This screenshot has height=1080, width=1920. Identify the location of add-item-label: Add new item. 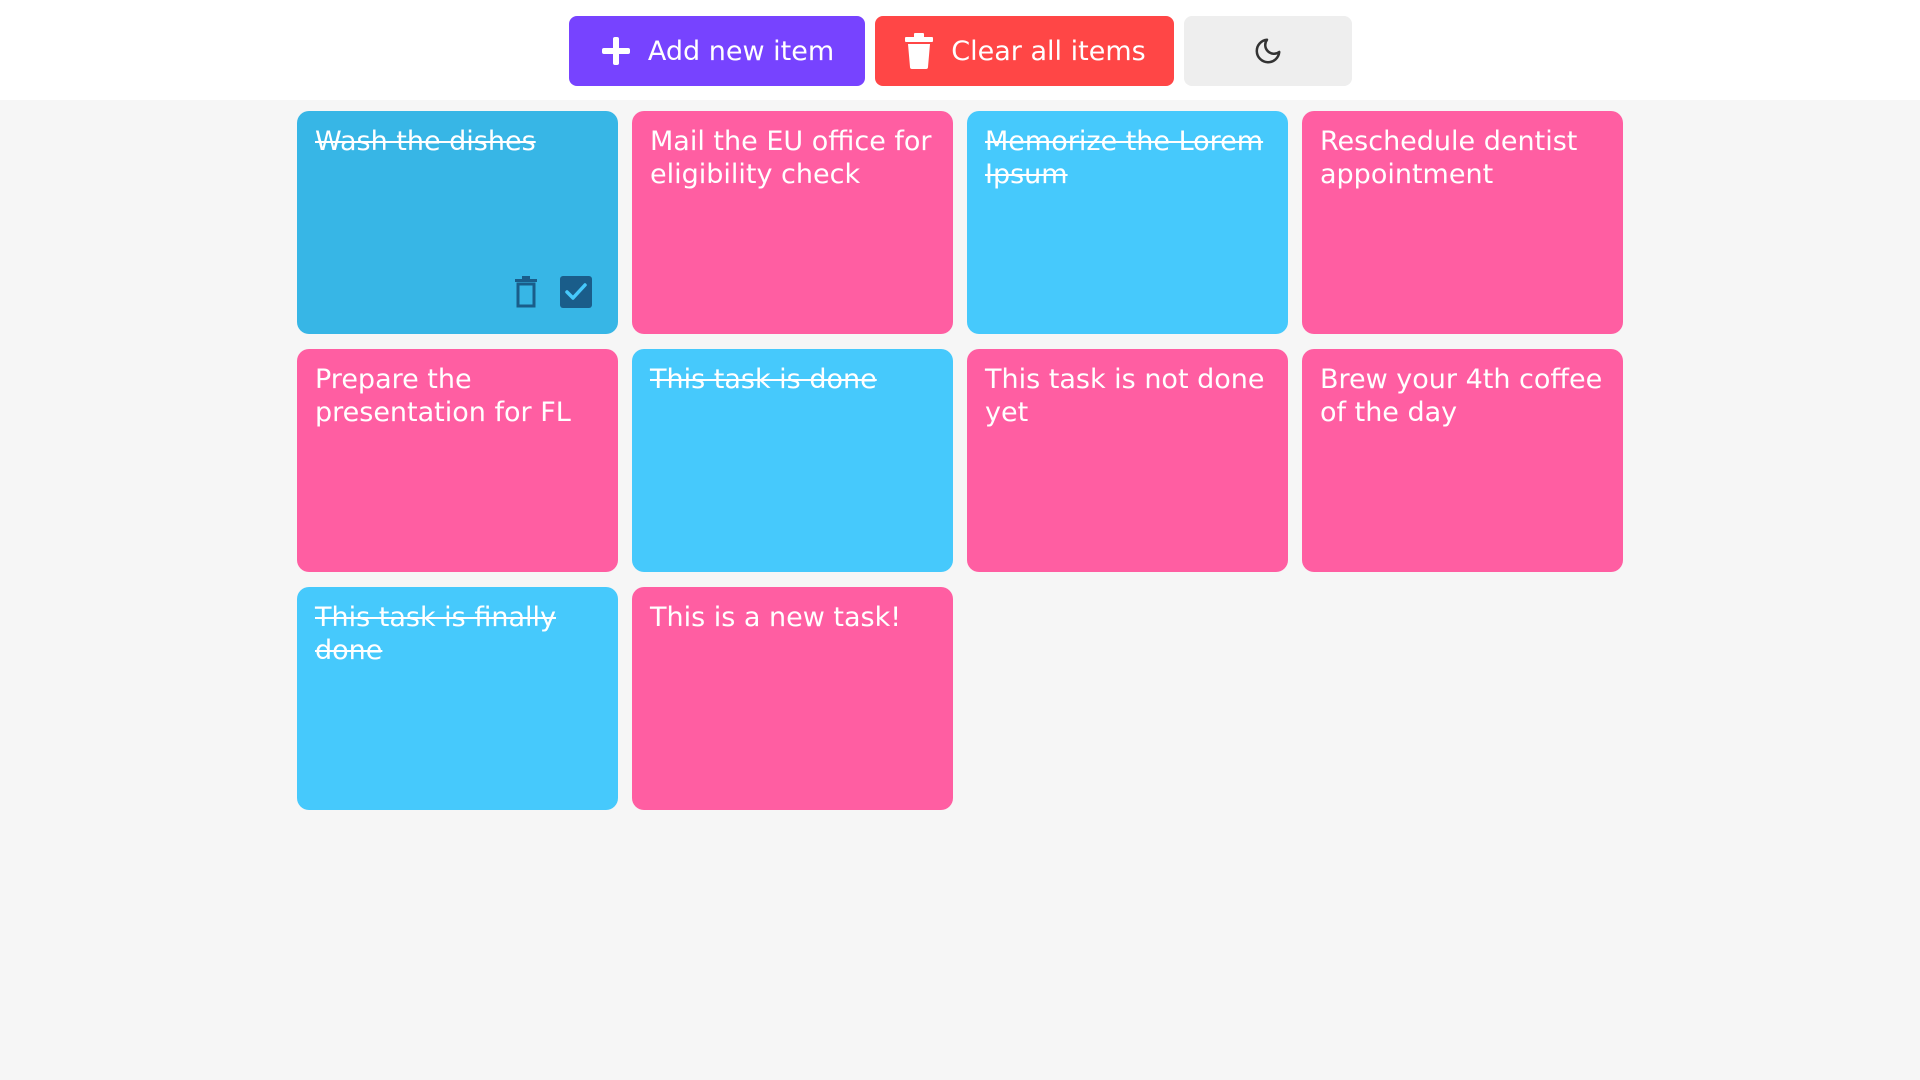
(741, 51).